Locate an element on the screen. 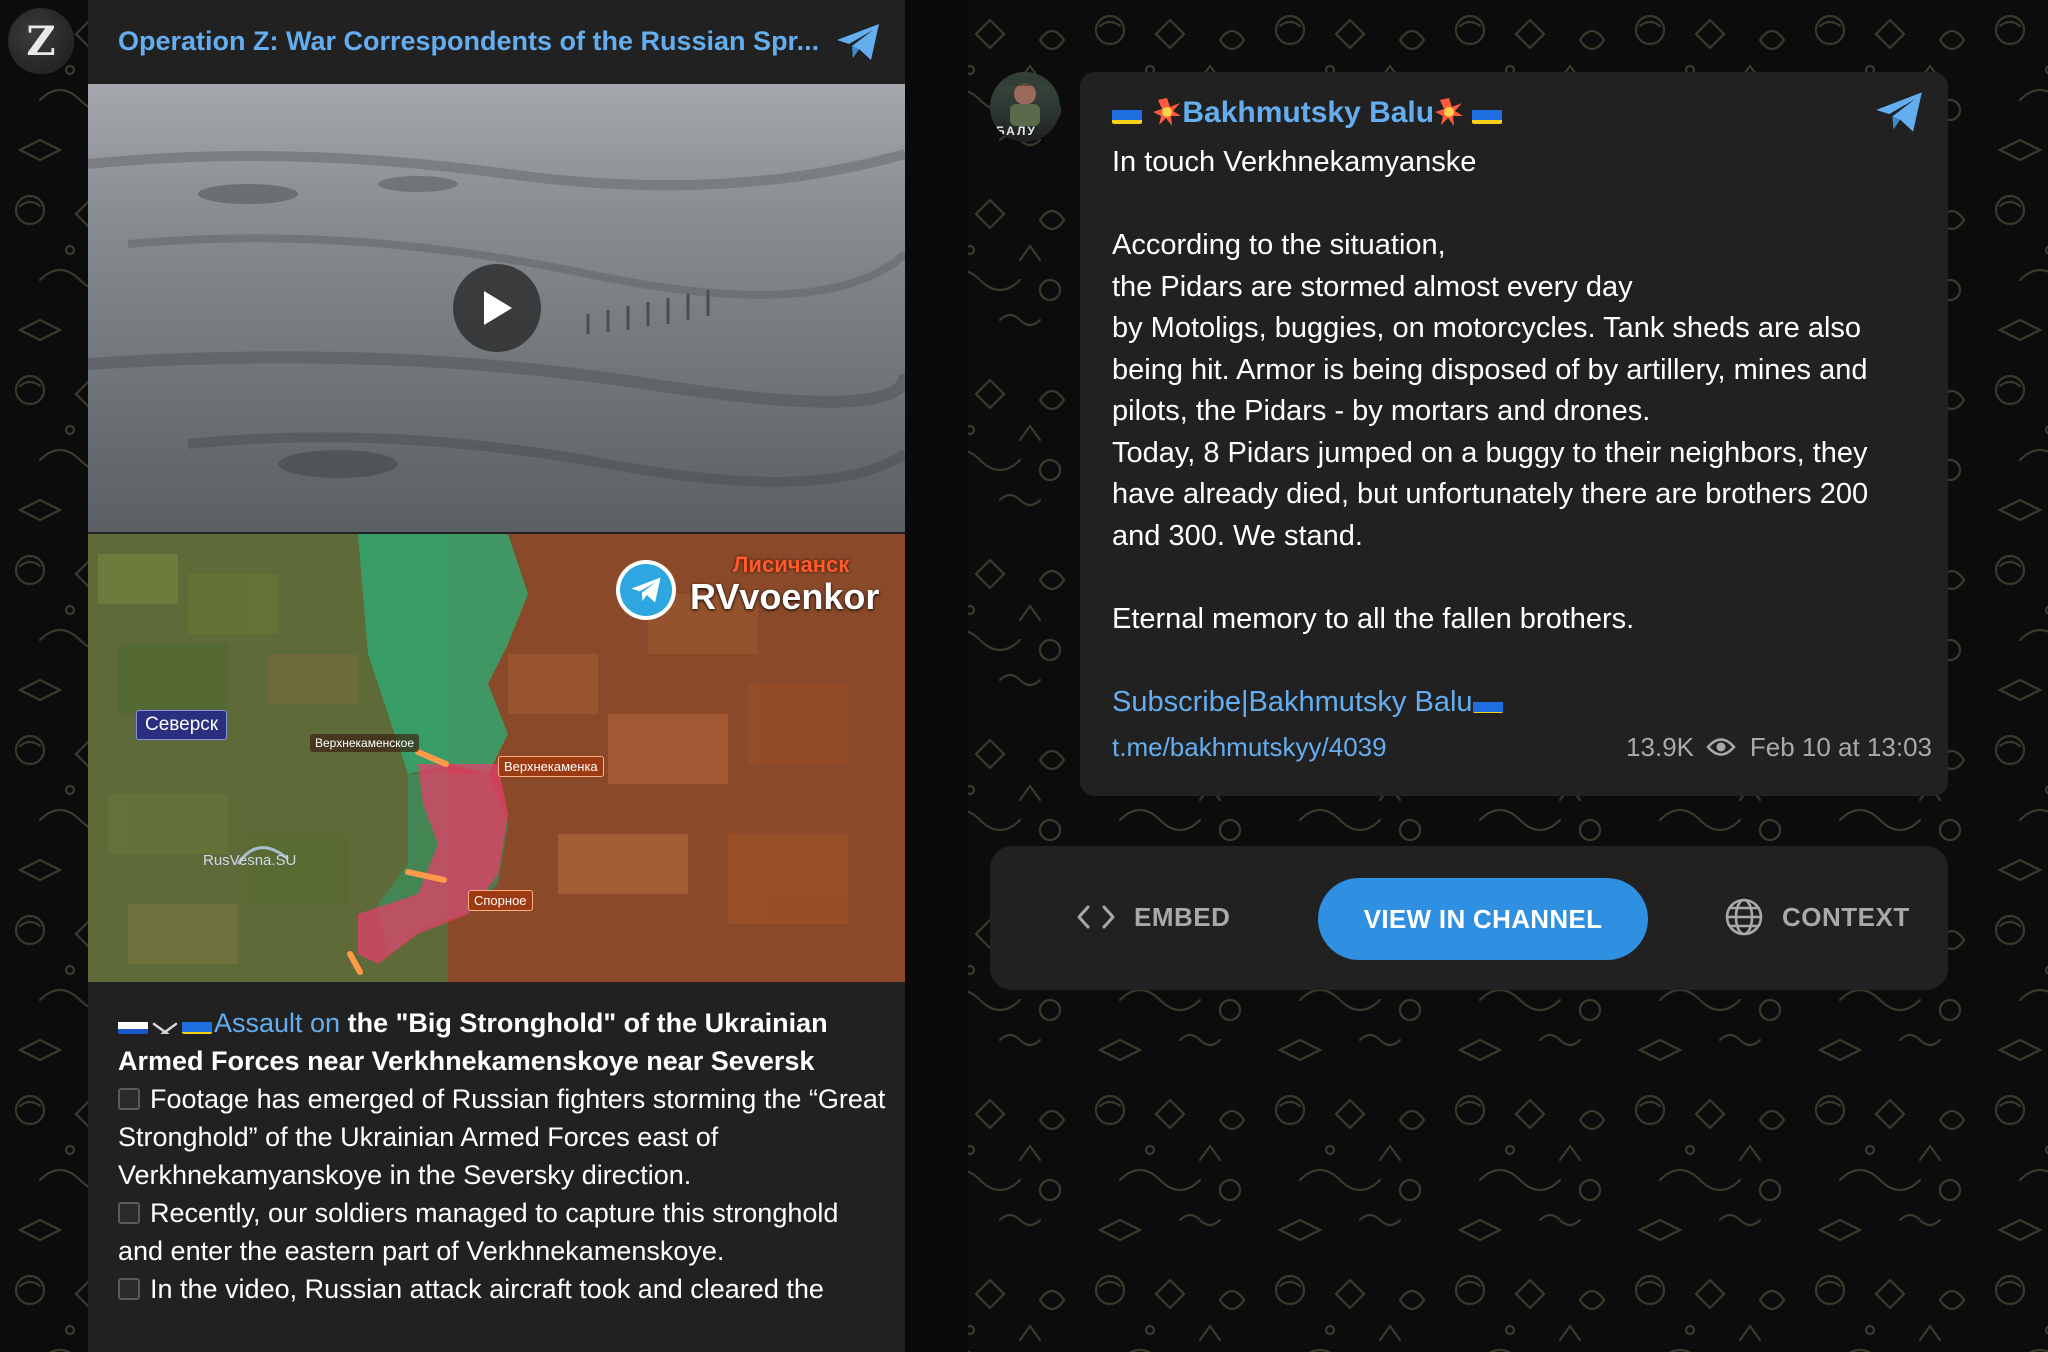 The image size is (2048, 1352). map-label-verkhnekamenka: Верхнекаменка is located at coordinates (551, 766).